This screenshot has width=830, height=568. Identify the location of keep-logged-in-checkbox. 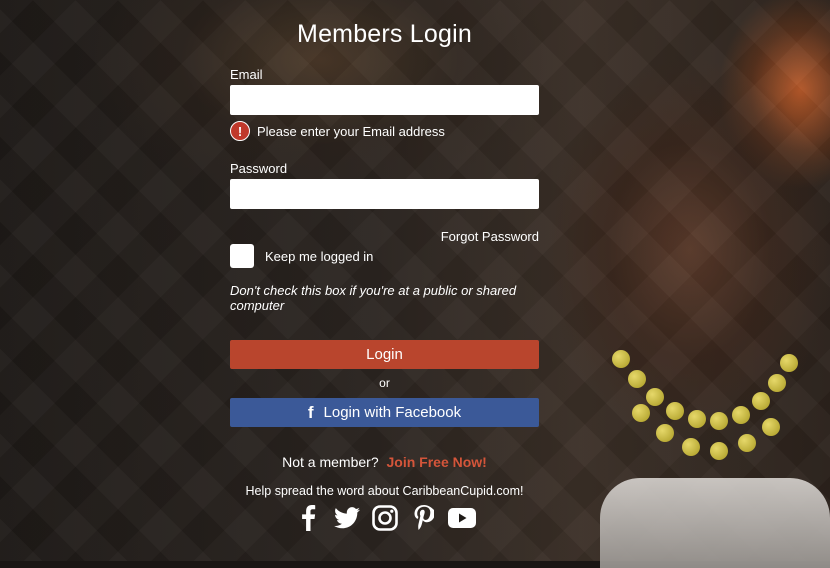
(242, 256).